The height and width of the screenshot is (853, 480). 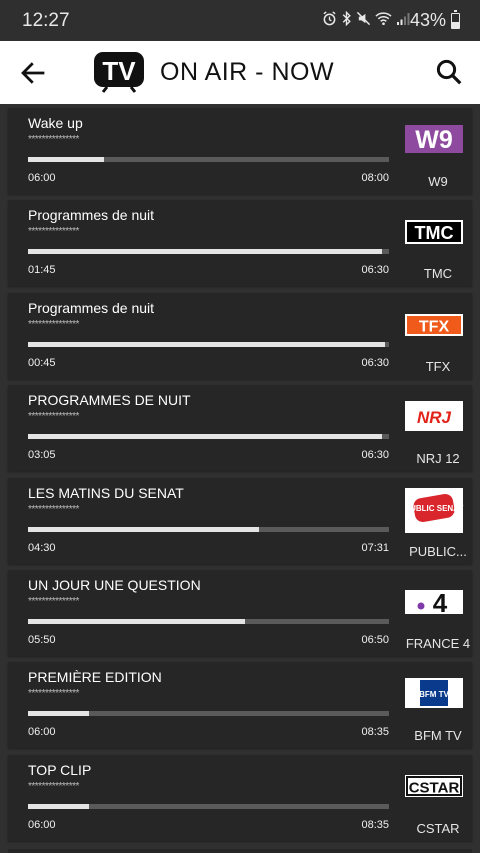 What do you see at coordinates (449, 72) in the screenshot?
I see `search-icon` at bounding box center [449, 72].